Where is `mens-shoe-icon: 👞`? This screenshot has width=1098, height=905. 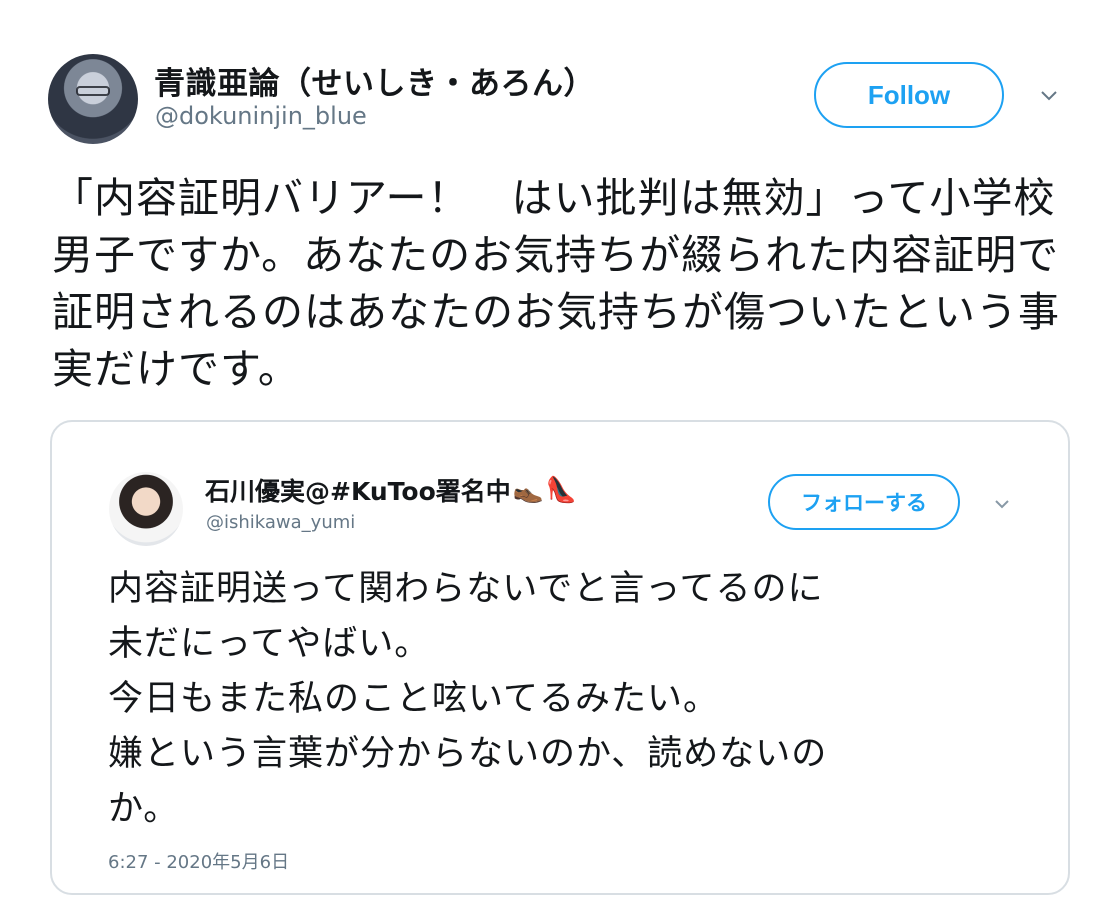
mens-shoe-icon: 👞 is located at coordinates (528, 489).